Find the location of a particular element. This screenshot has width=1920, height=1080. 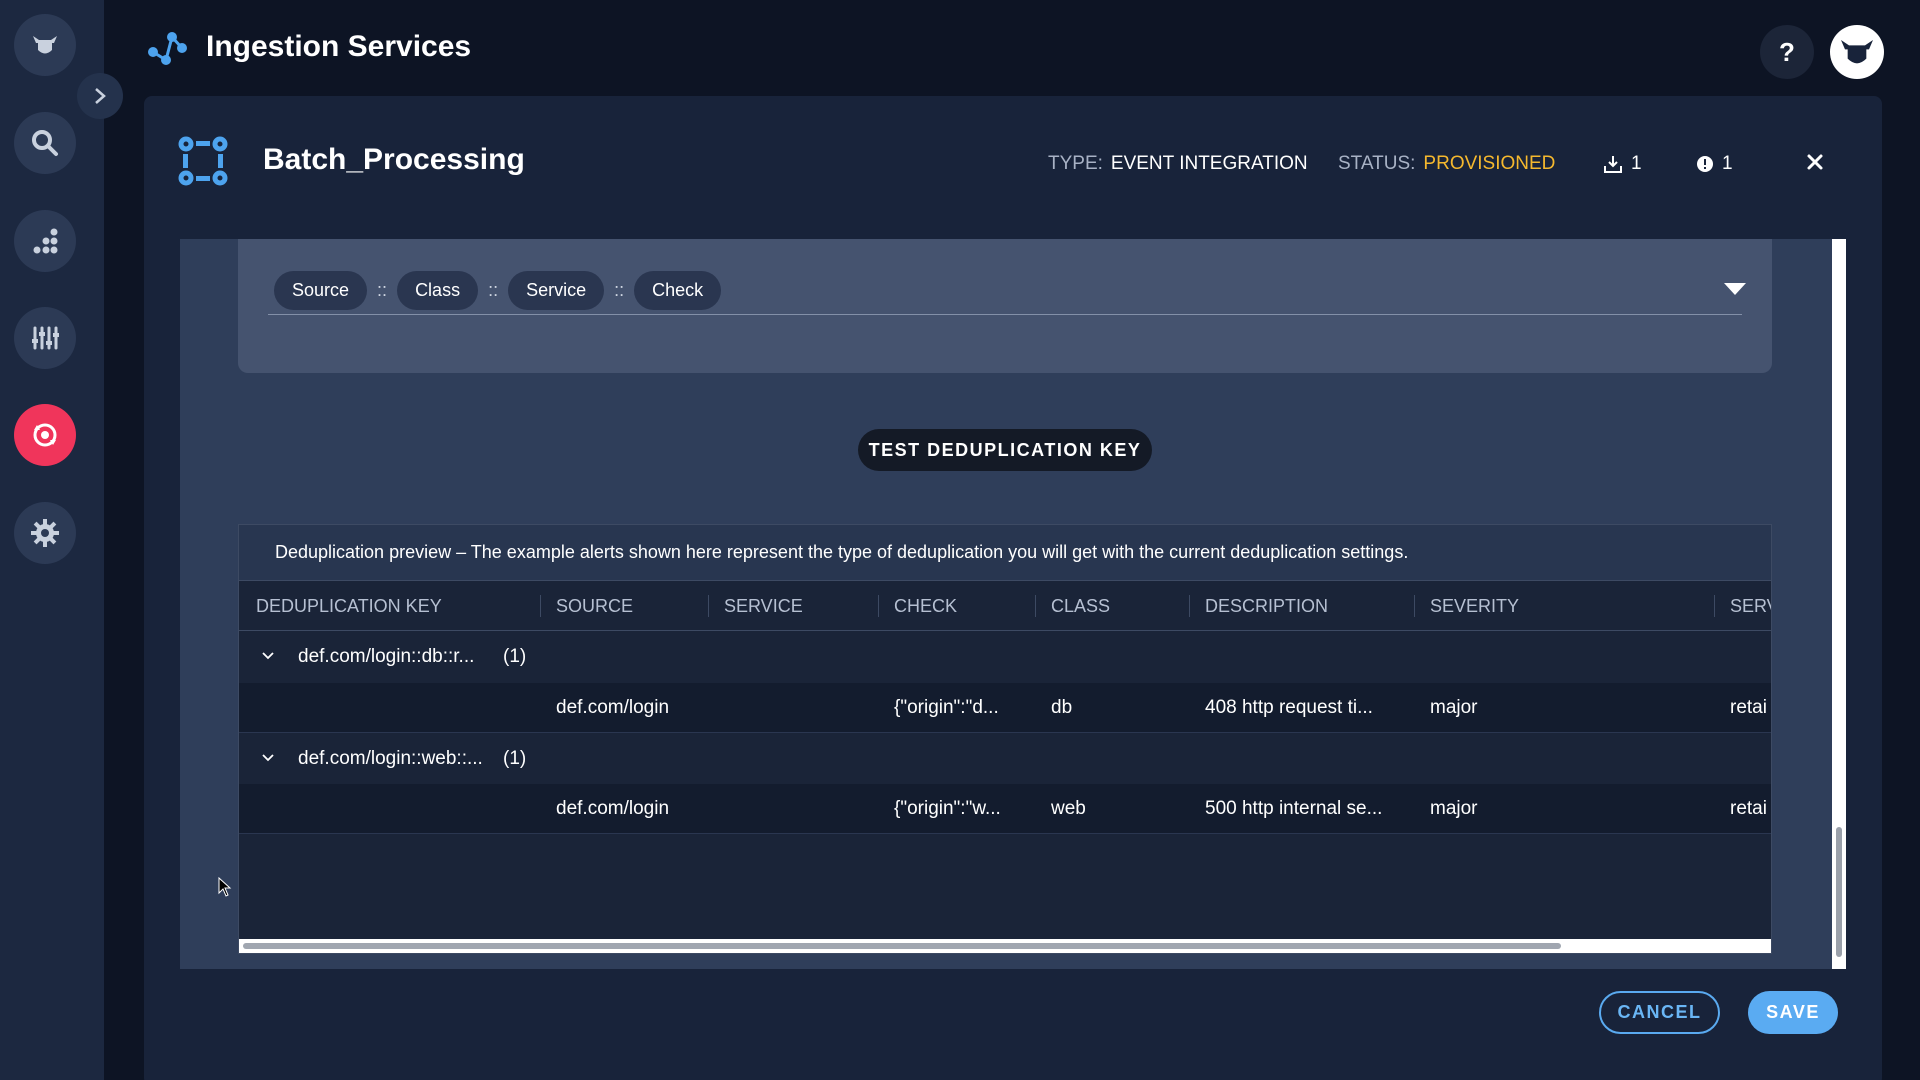

vertical-scrollbar is located at coordinates (1839, 604).